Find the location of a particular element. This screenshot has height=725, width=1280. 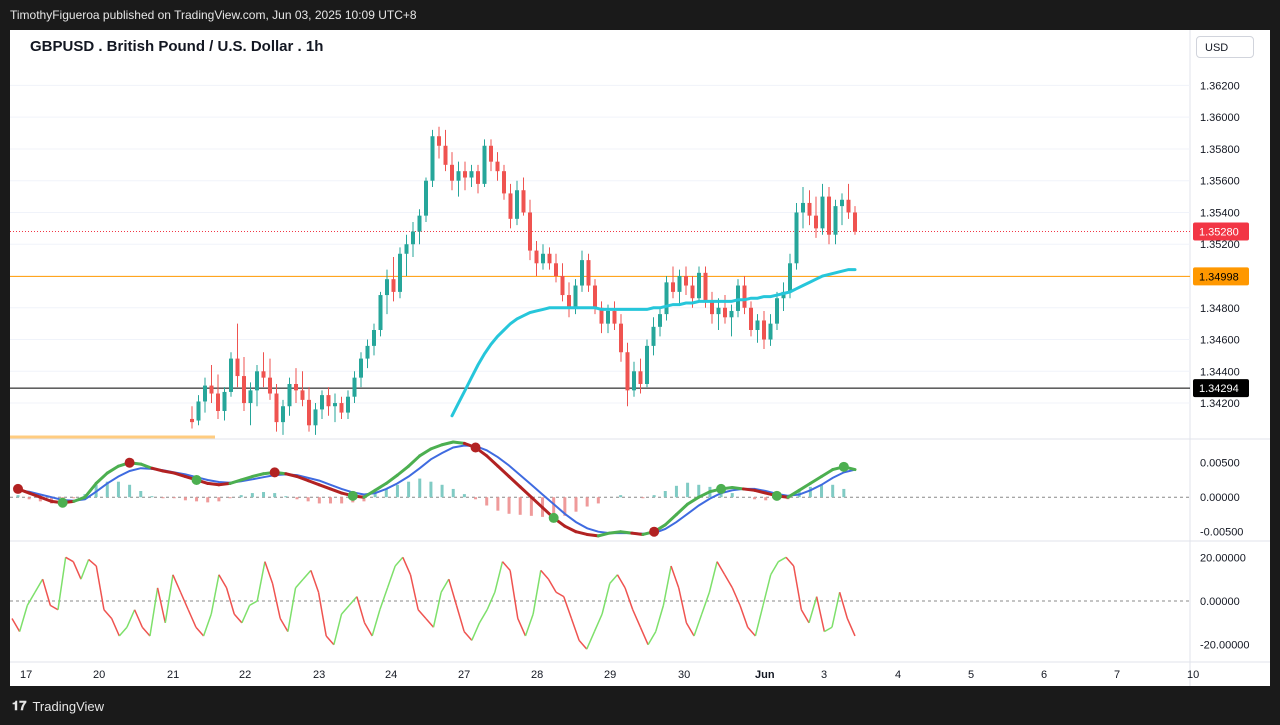

price-tick-label: 1.35800 is located at coordinates (1220, 150).